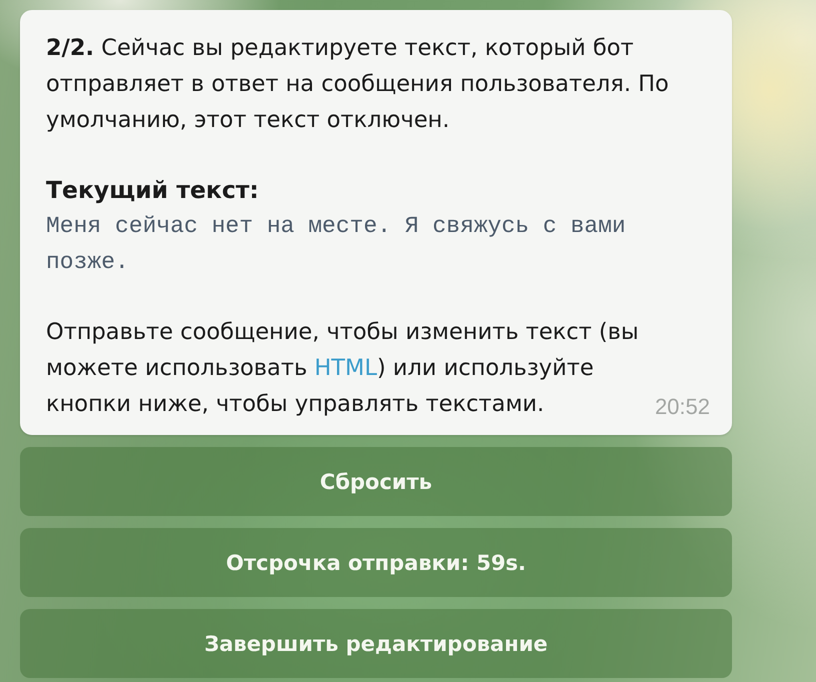 The height and width of the screenshot is (682, 816). Describe the element at coordinates (682, 407) in the screenshot. I see `message-time: 20:52` at that location.